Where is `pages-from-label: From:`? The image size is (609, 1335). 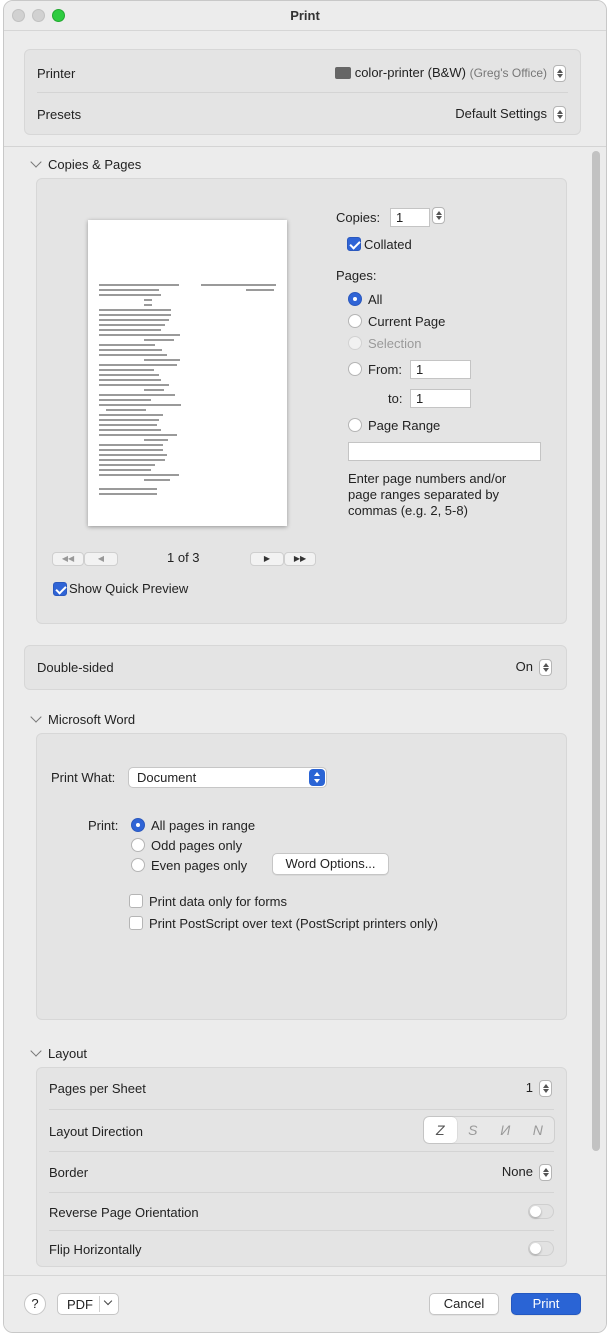
pages-from-label: From: is located at coordinates (385, 369).